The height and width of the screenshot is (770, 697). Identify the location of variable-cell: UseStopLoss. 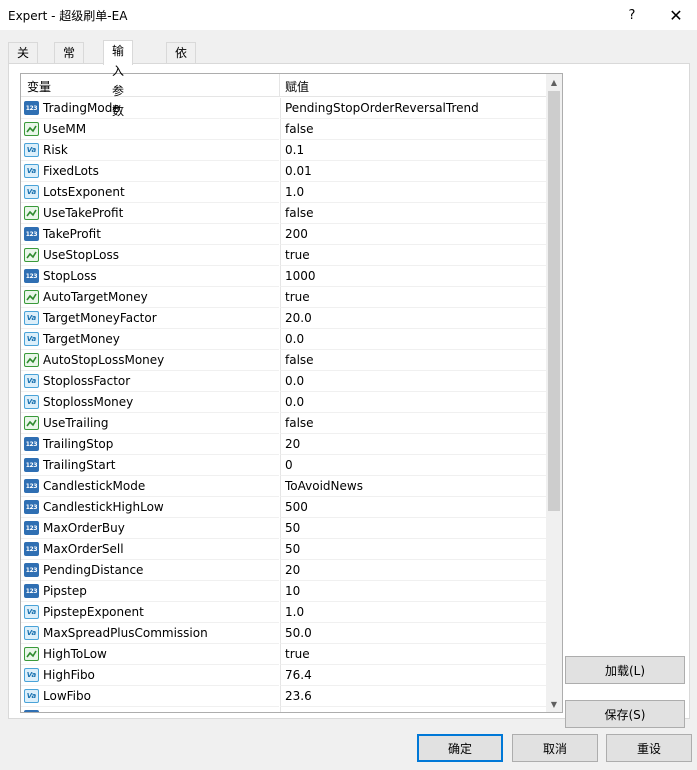
(150, 255).